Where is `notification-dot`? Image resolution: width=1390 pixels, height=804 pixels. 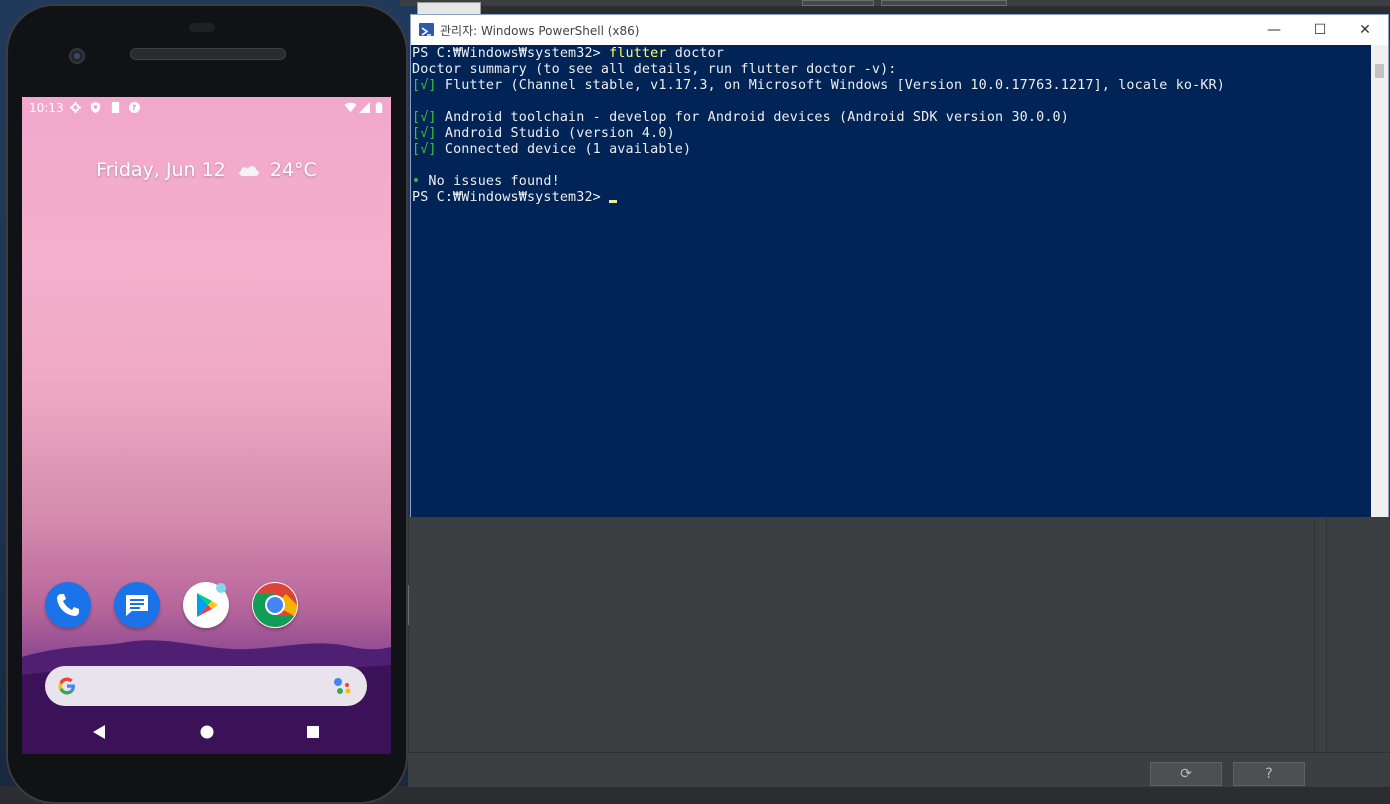
notification-dot is located at coordinates (221, 588).